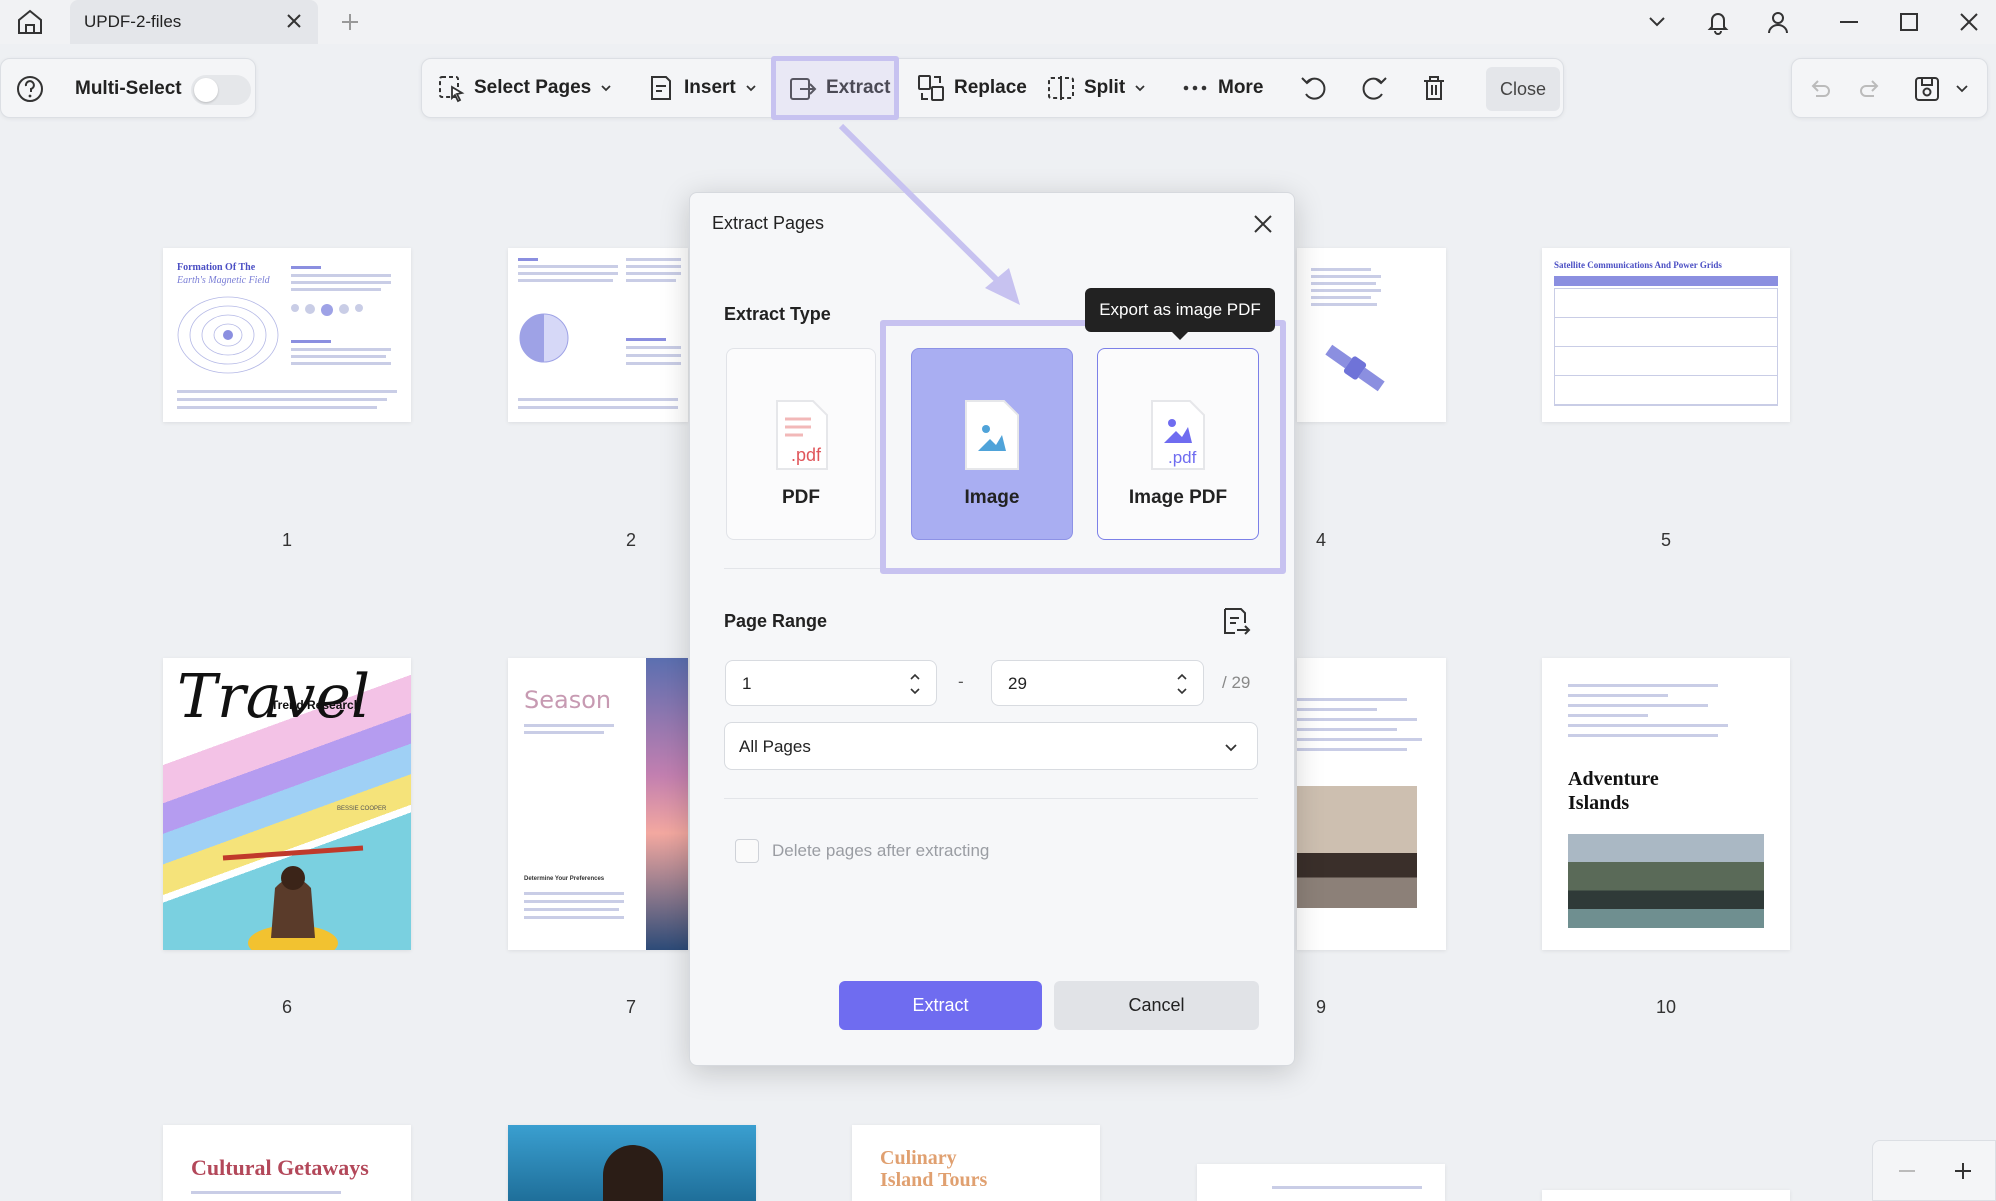 The image size is (1996, 1201). I want to click on page-1-subtitle: Earth's Magnetic Field, so click(223, 280).